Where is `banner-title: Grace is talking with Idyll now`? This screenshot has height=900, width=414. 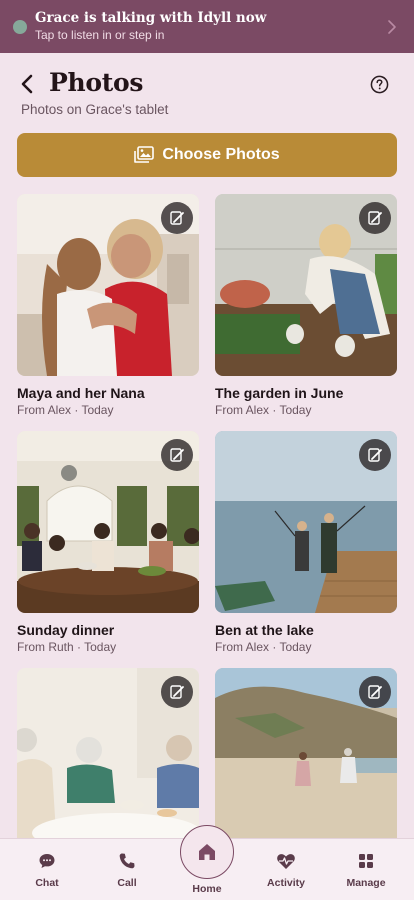
banner-title: Grace is talking with Idyll now is located at coordinates (151, 18).